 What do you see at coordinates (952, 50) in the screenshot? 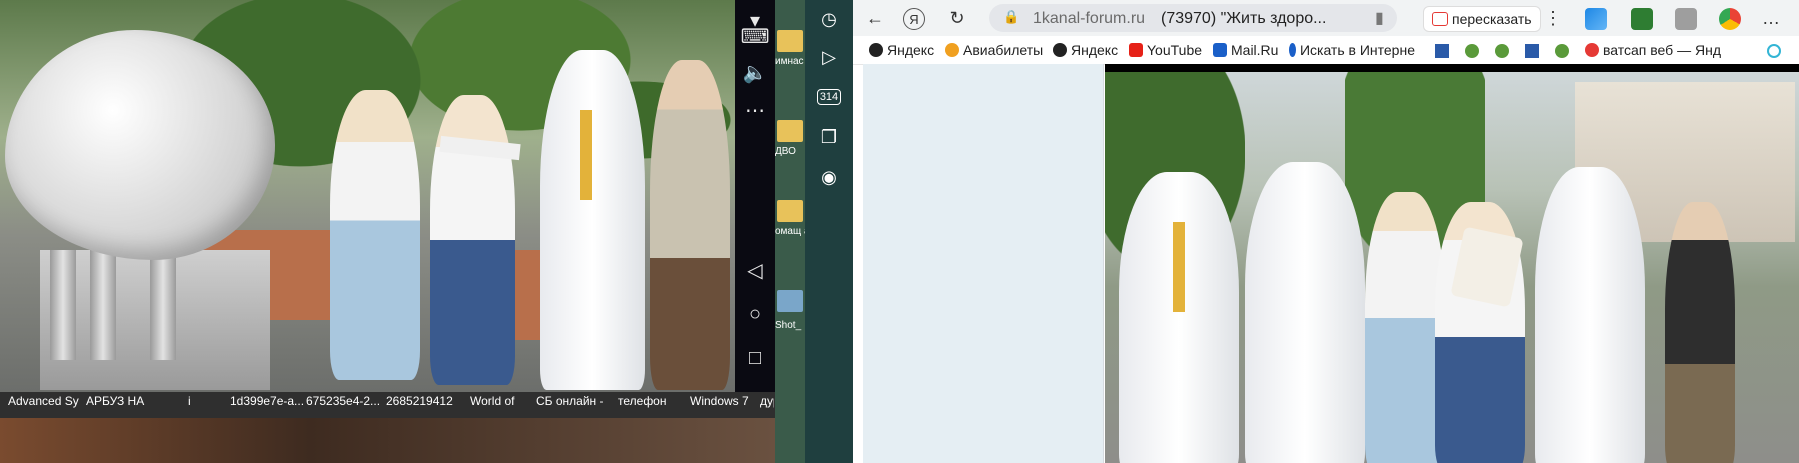
I see `plane-icon` at bounding box center [952, 50].